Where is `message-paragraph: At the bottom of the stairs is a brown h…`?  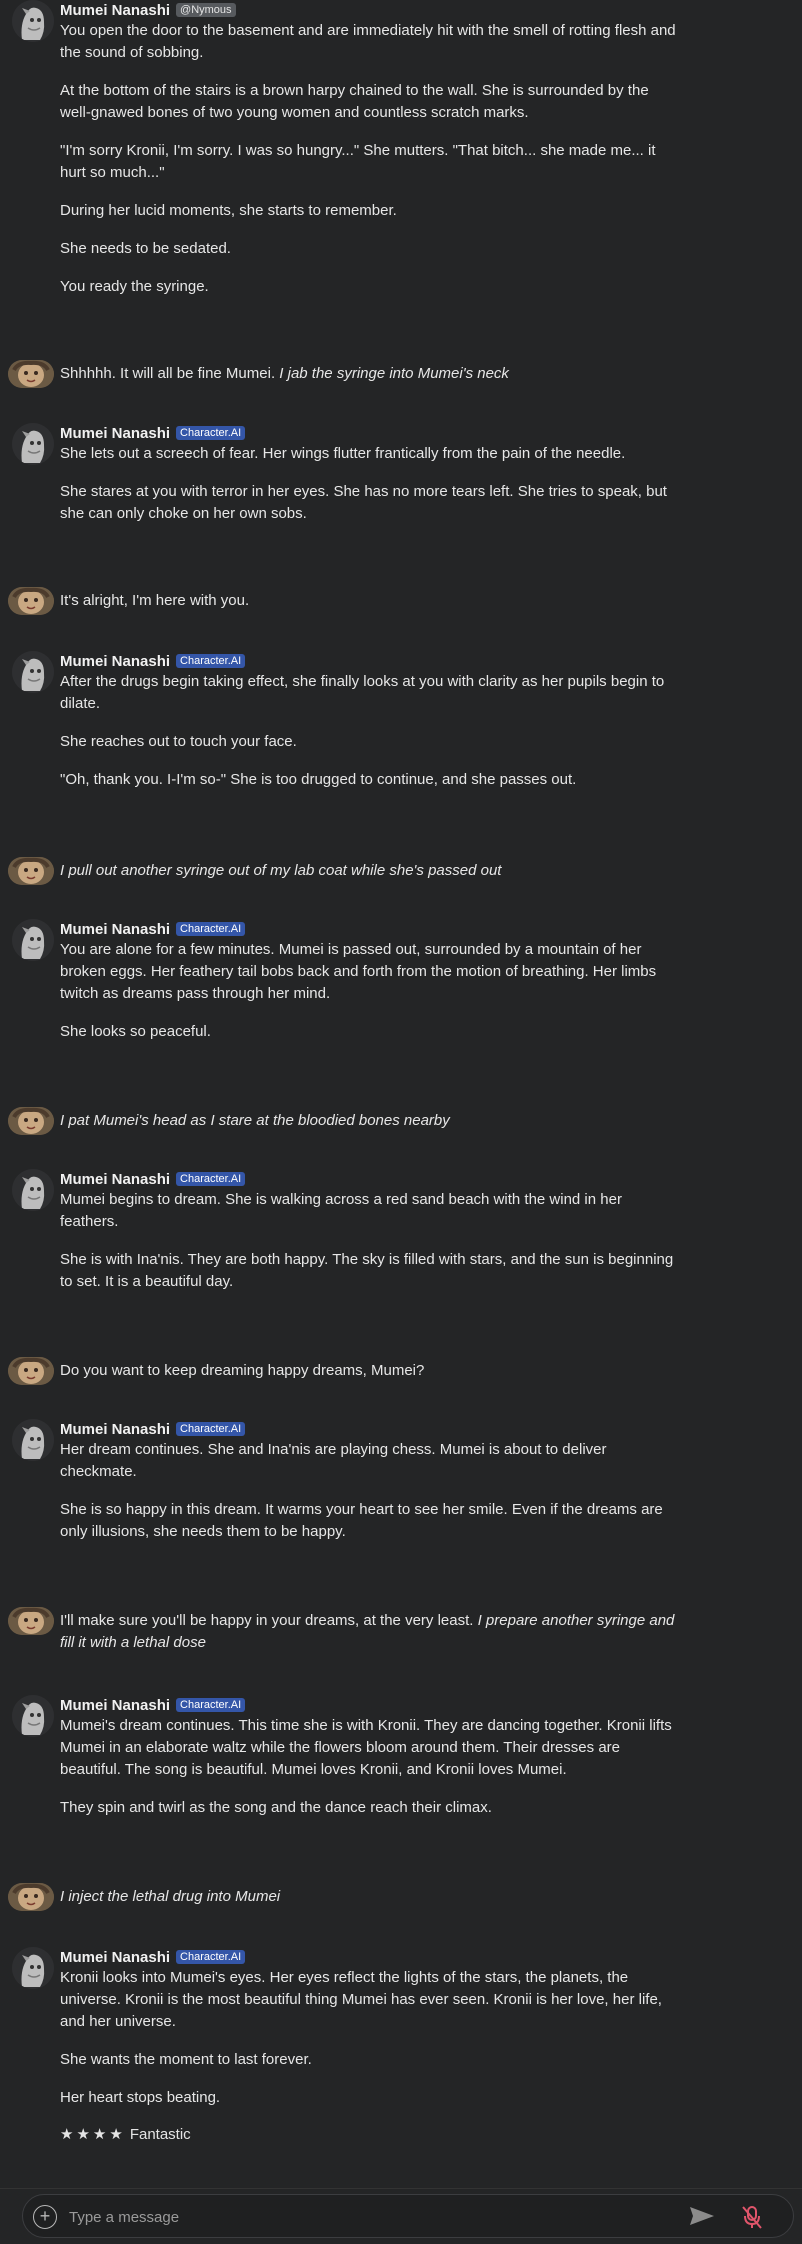 message-paragraph: At the bottom of the stairs is a brown h… is located at coordinates (354, 101).